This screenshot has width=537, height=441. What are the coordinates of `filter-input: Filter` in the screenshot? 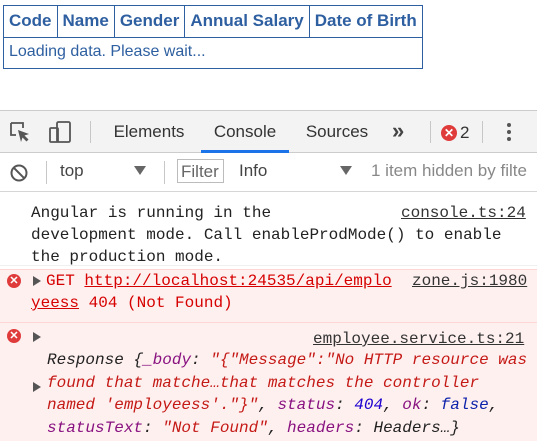 It's located at (200, 171).